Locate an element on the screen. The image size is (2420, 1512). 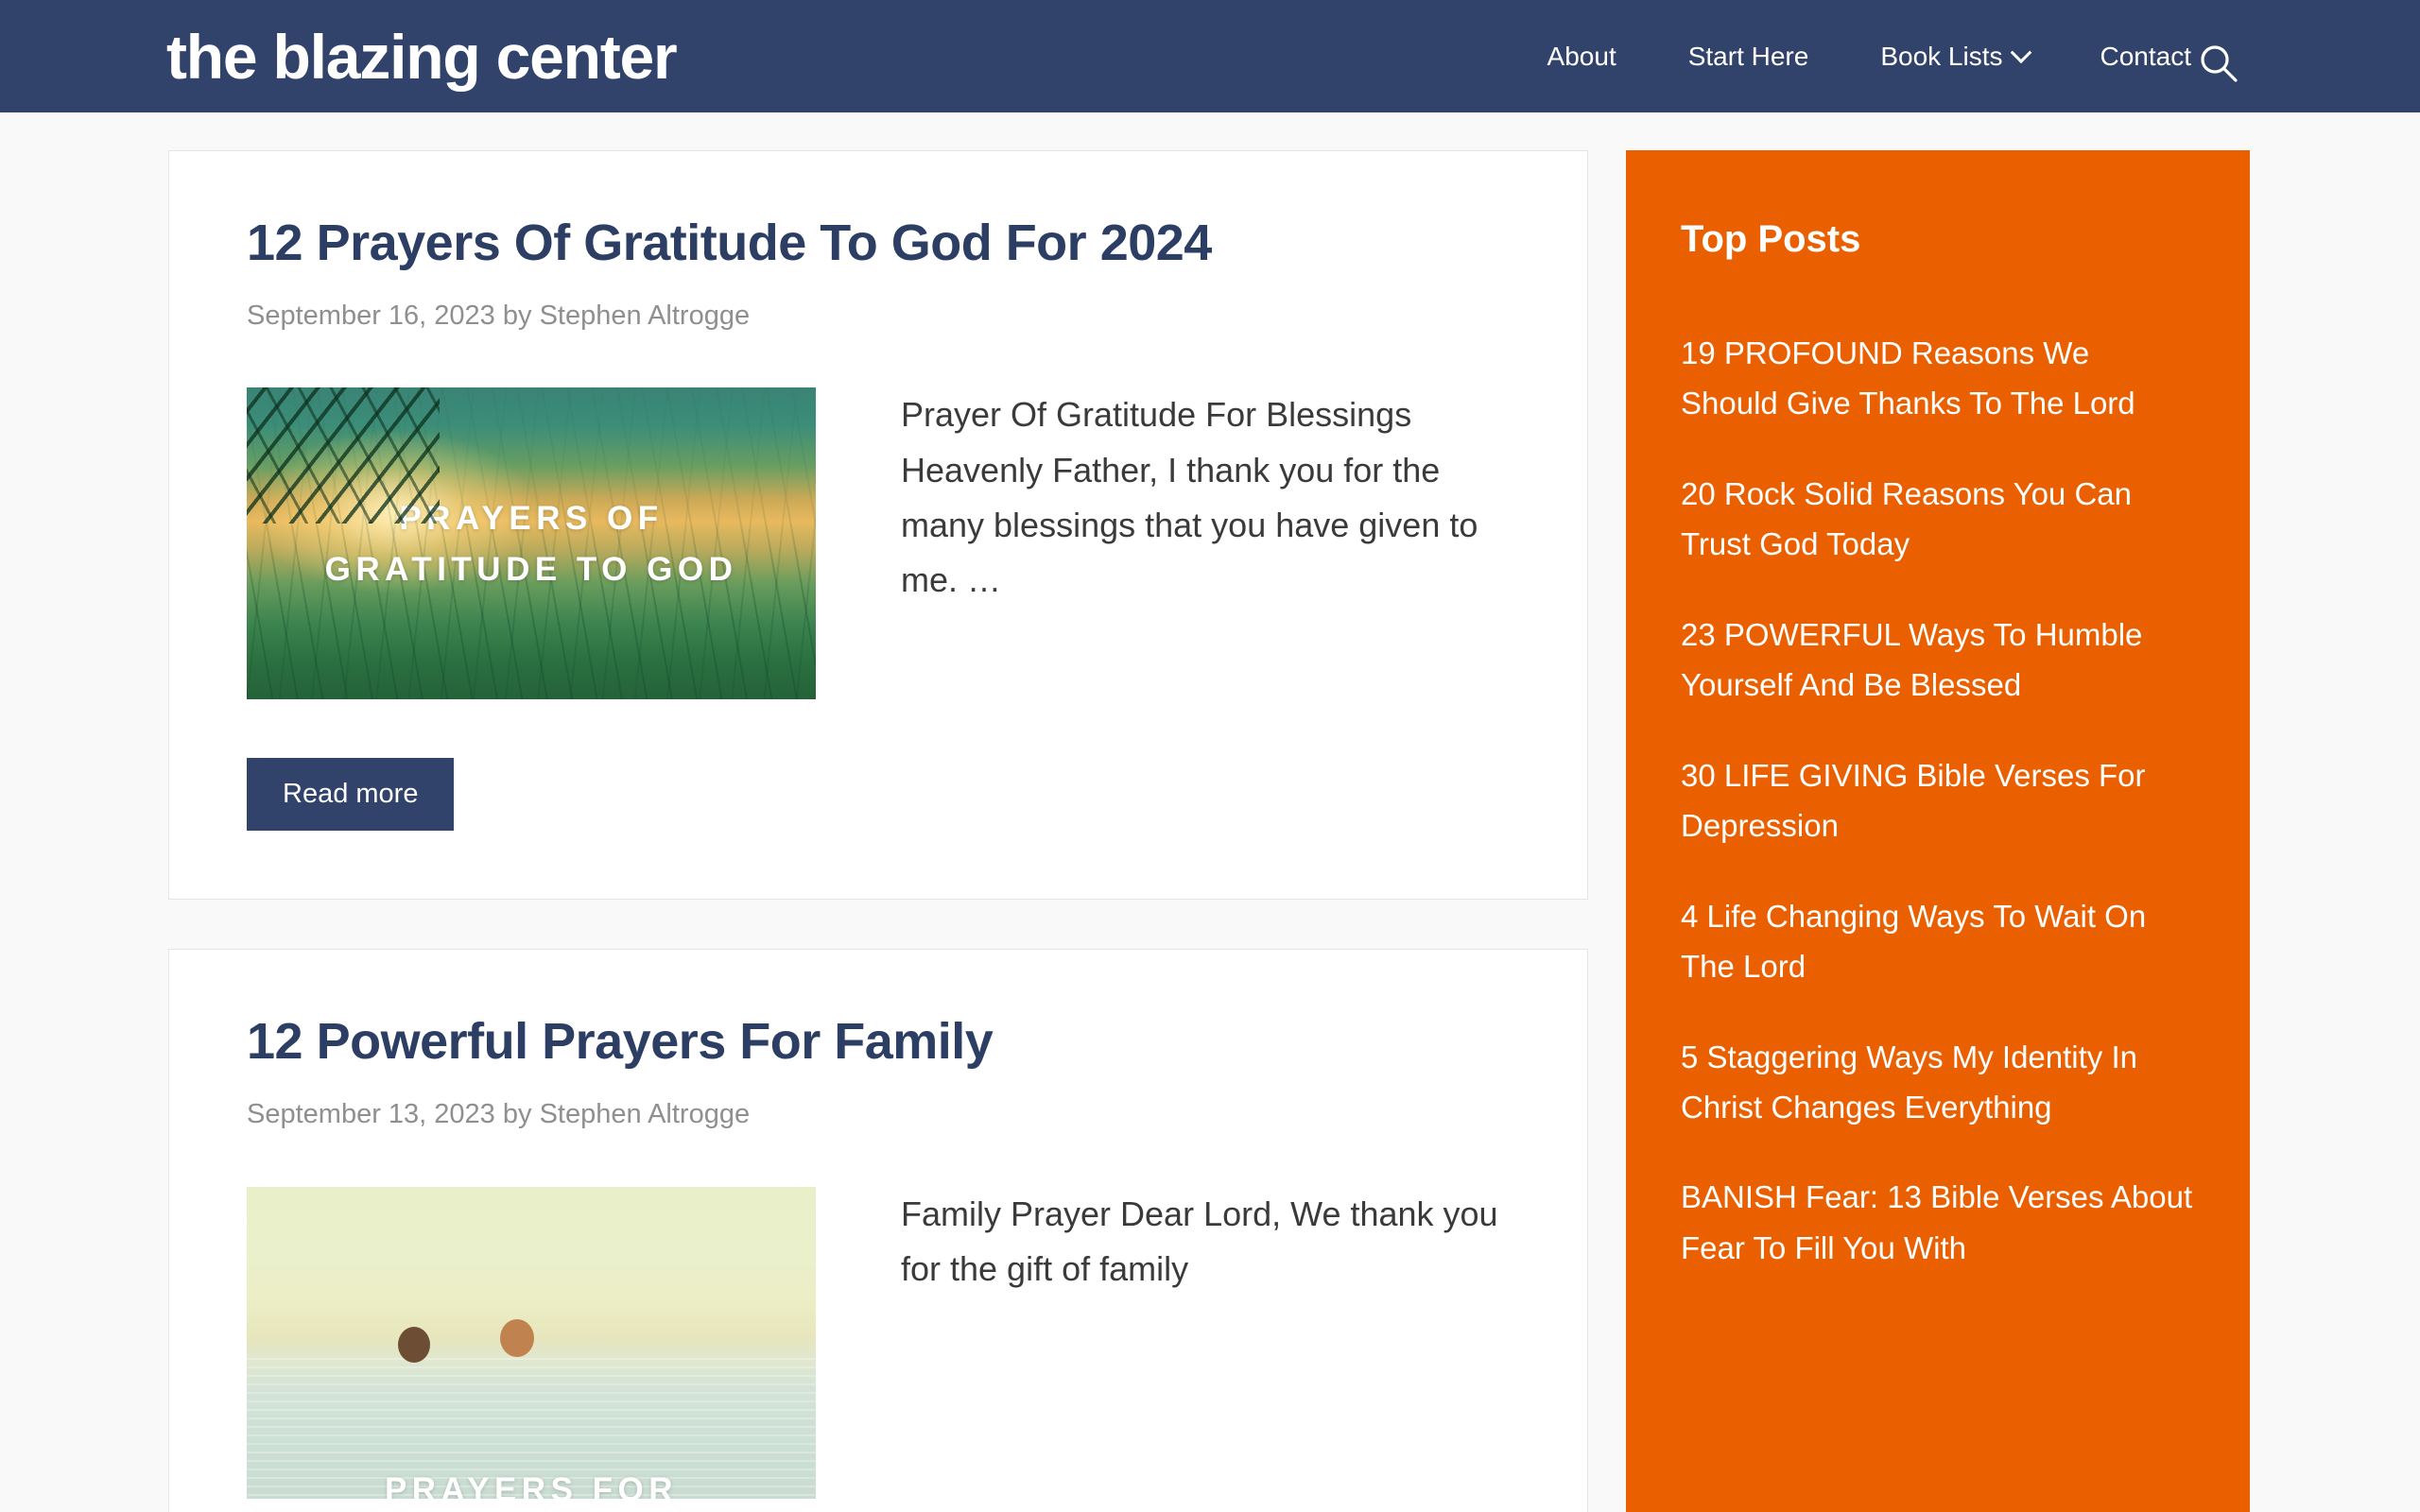
nav-item-book-lists: Book Lists is located at coordinates (1954, 56).